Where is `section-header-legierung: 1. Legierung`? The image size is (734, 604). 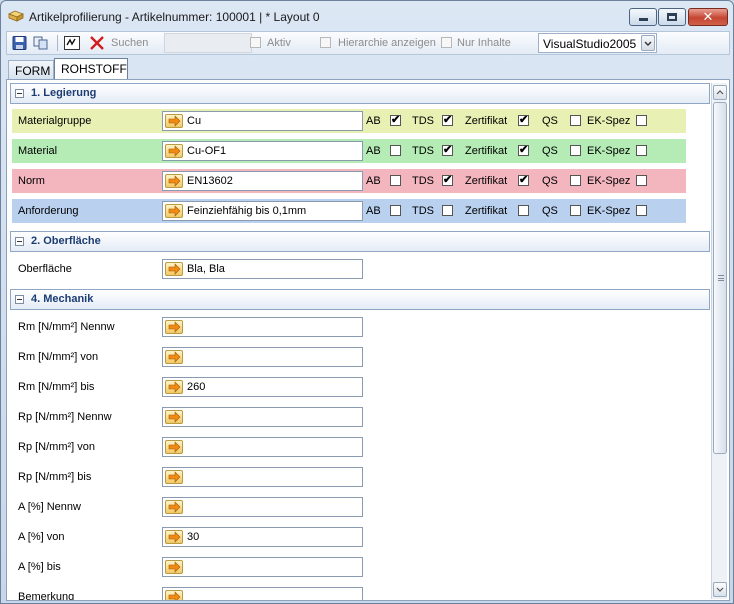
section-header-legierung: 1. Legierung is located at coordinates (360, 93).